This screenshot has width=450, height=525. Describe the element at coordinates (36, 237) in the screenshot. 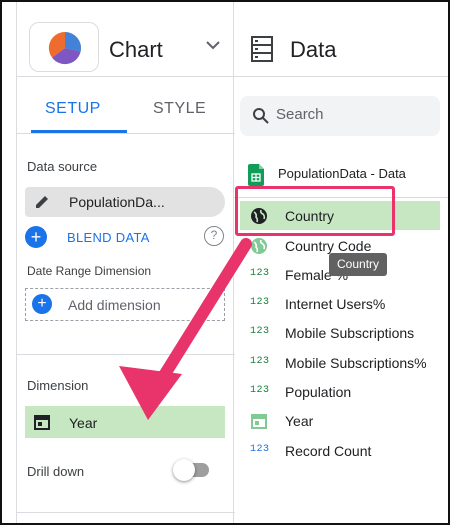

I see `blend-data-plus-icon: +` at that location.